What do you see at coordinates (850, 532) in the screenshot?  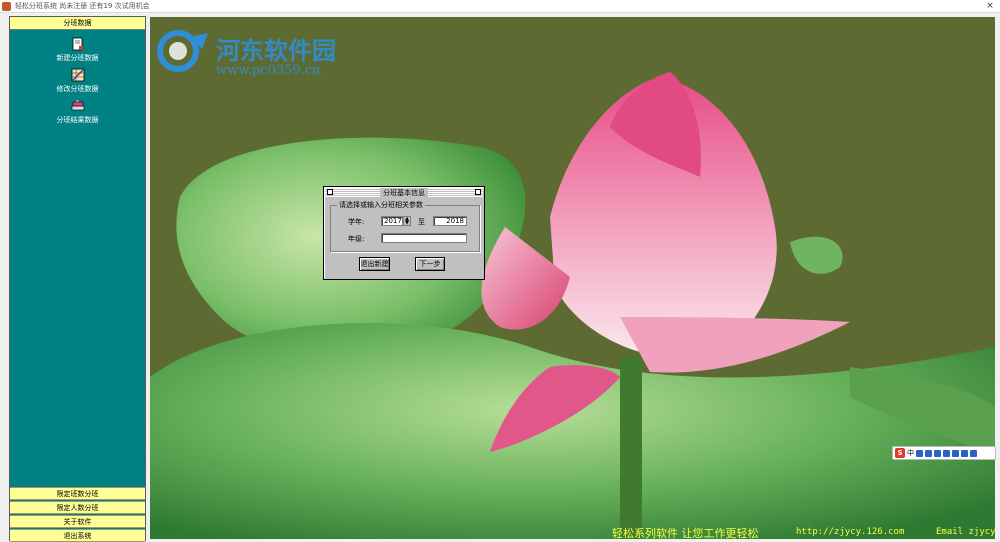 I see `footer-url: http://zjycy.126.com` at bounding box center [850, 532].